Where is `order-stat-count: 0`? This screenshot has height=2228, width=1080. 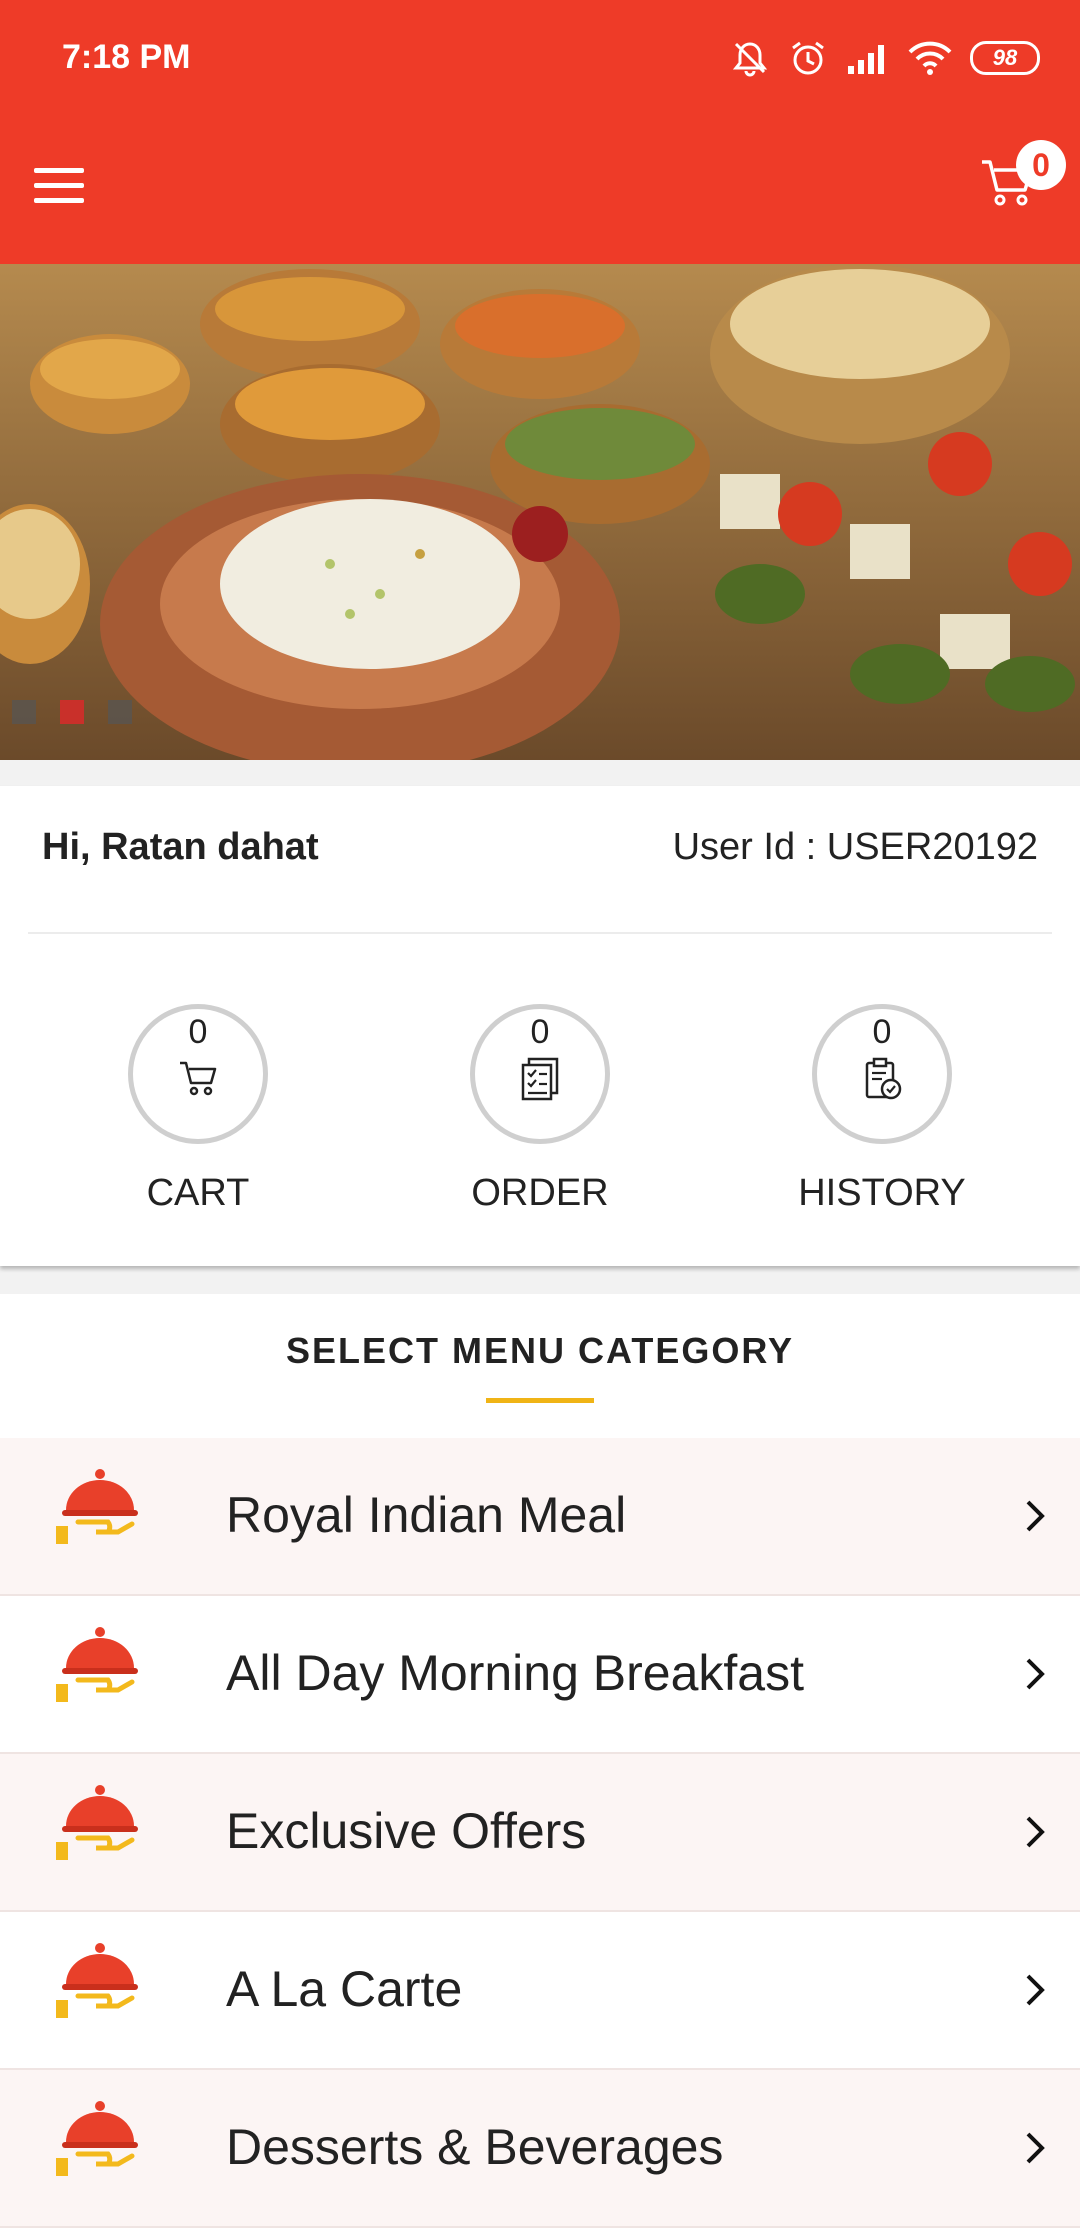 order-stat-count: 0 is located at coordinates (540, 1032).